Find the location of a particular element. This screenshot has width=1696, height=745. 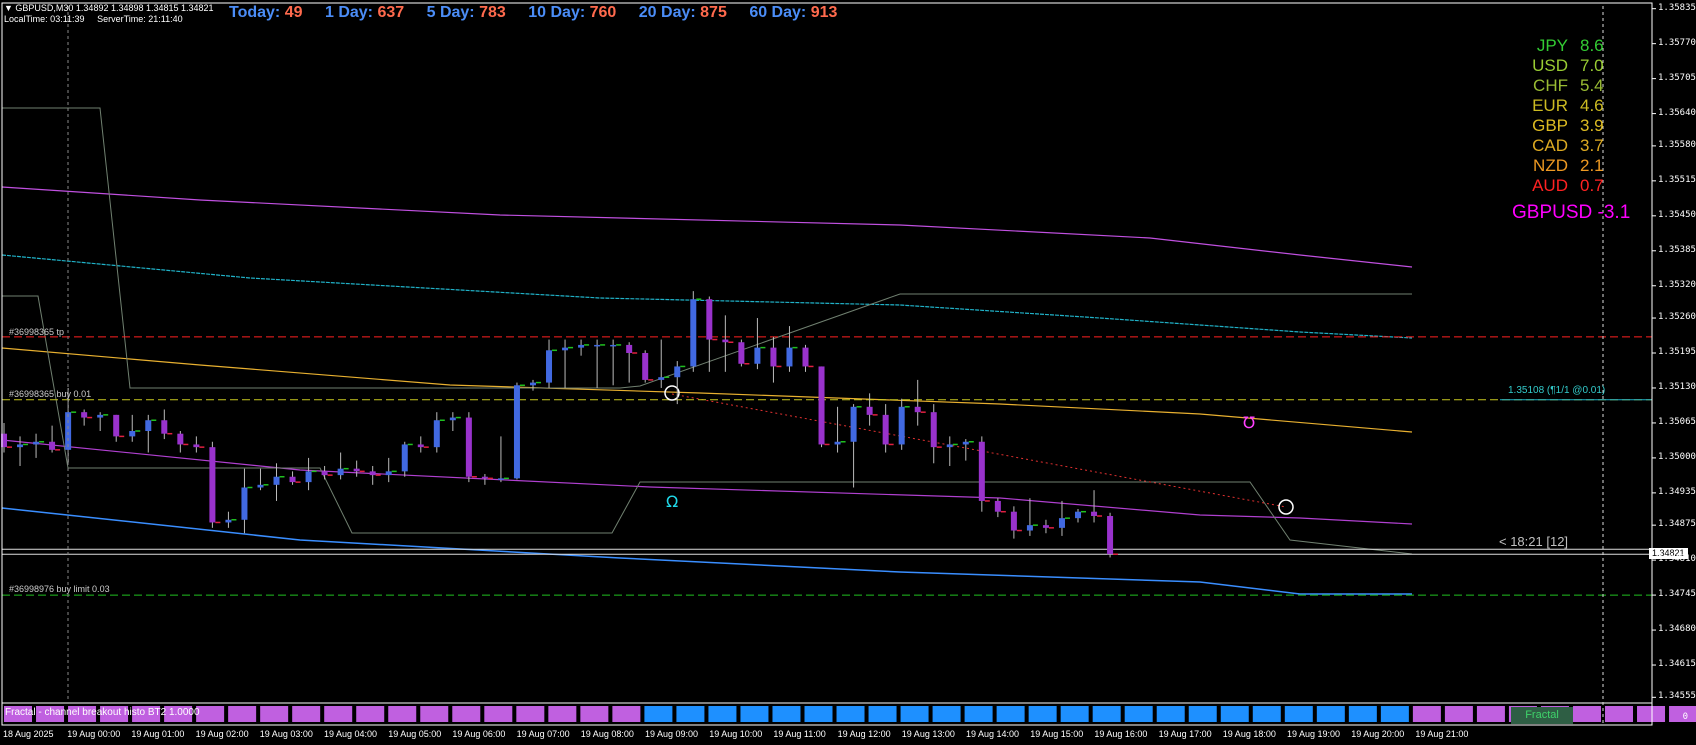

price-tick: 1.34745 is located at coordinates (1677, 594).